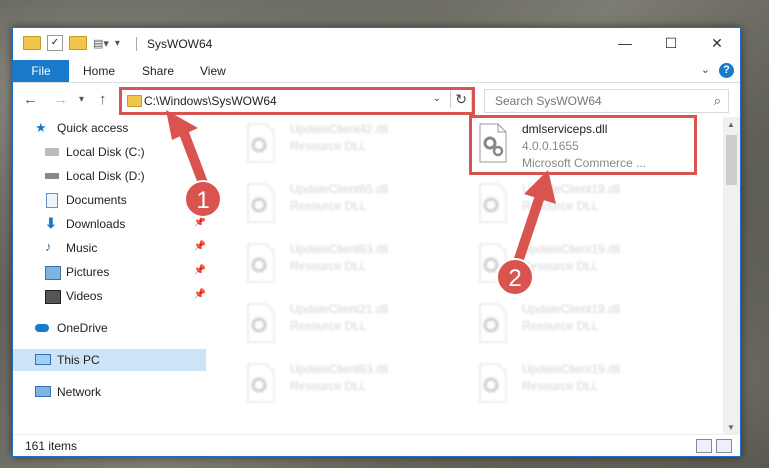 The image size is (769, 468). What do you see at coordinates (515, 277) in the screenshot?
I see `step-2-badge: 2` at bounding box center [515, 277].